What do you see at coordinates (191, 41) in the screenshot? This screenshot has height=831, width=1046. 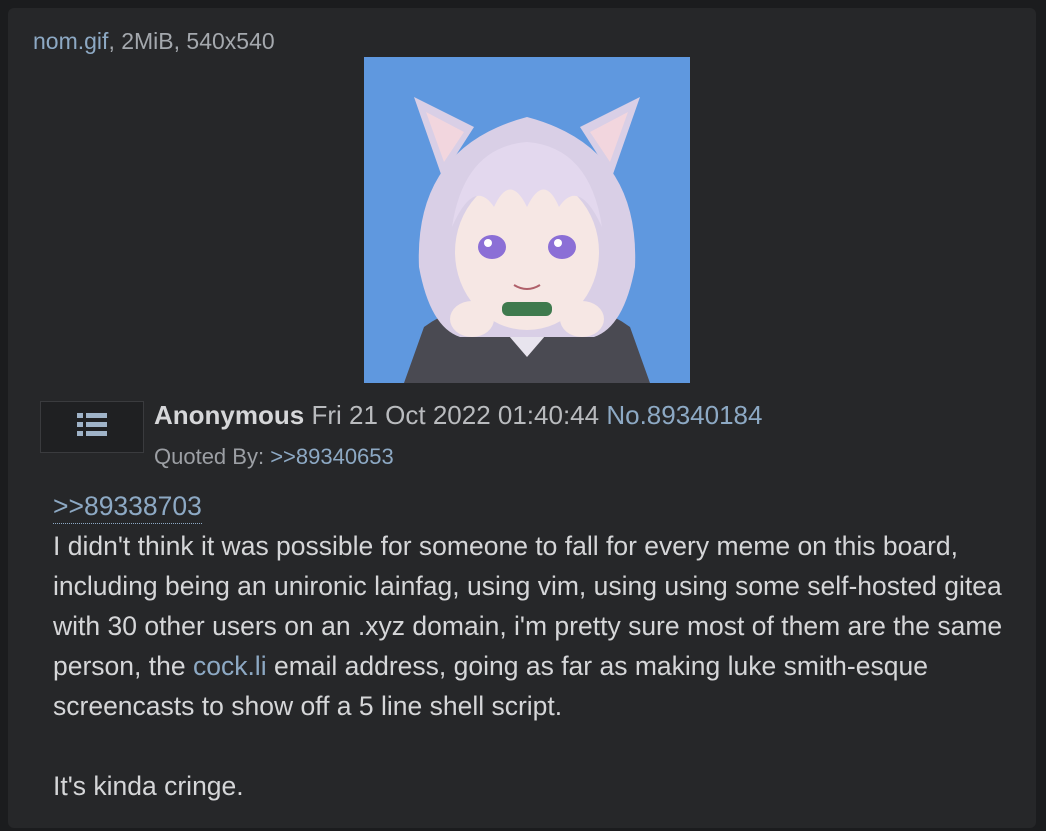 I see `file-meta: , 2MiB, 540x540` at bounding box center [191, 41].